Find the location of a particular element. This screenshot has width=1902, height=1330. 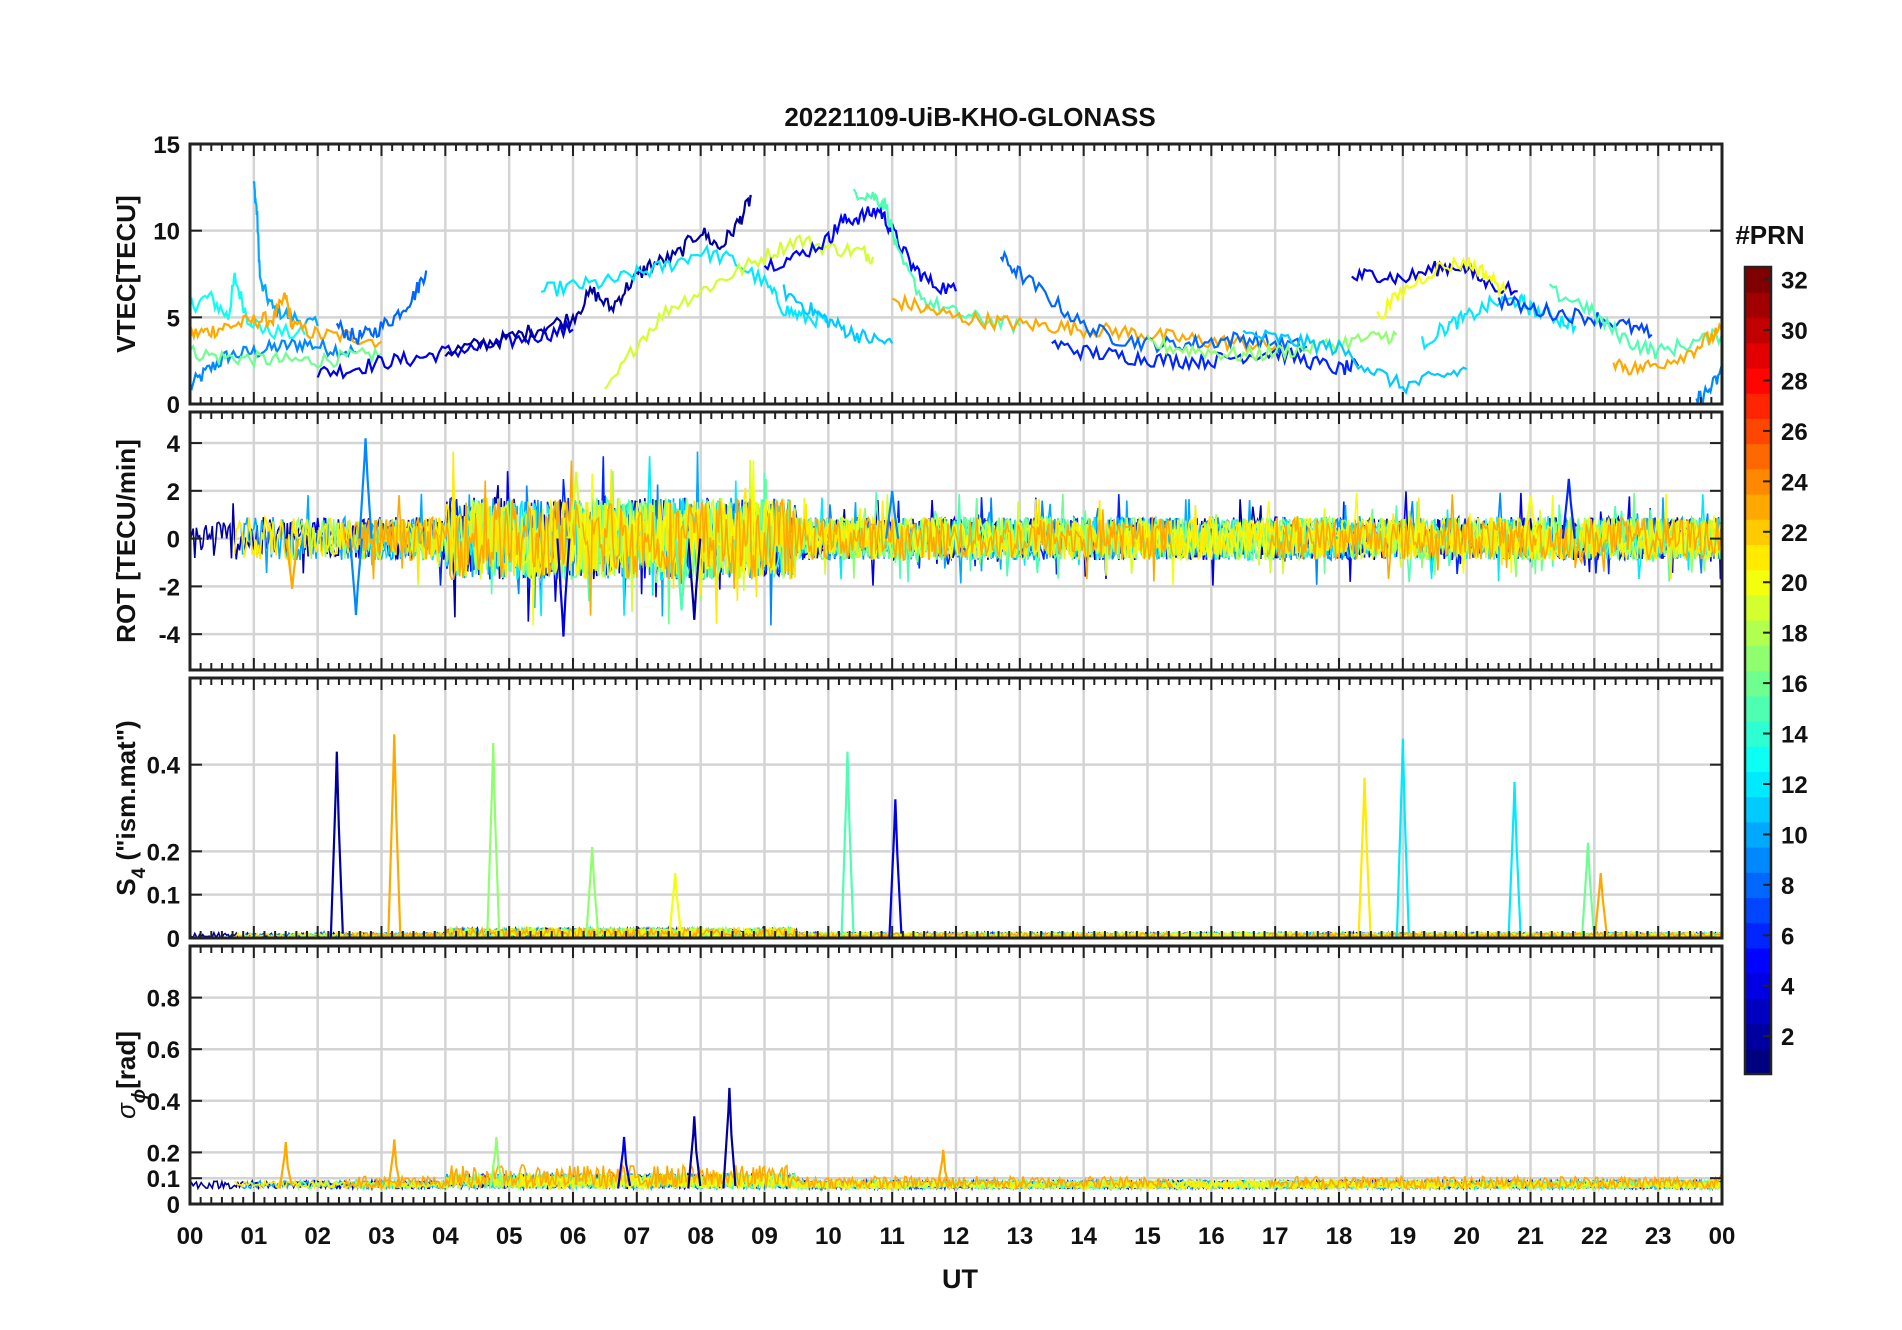

x-tick-label: 10 is located at coordinates (828, 1236).